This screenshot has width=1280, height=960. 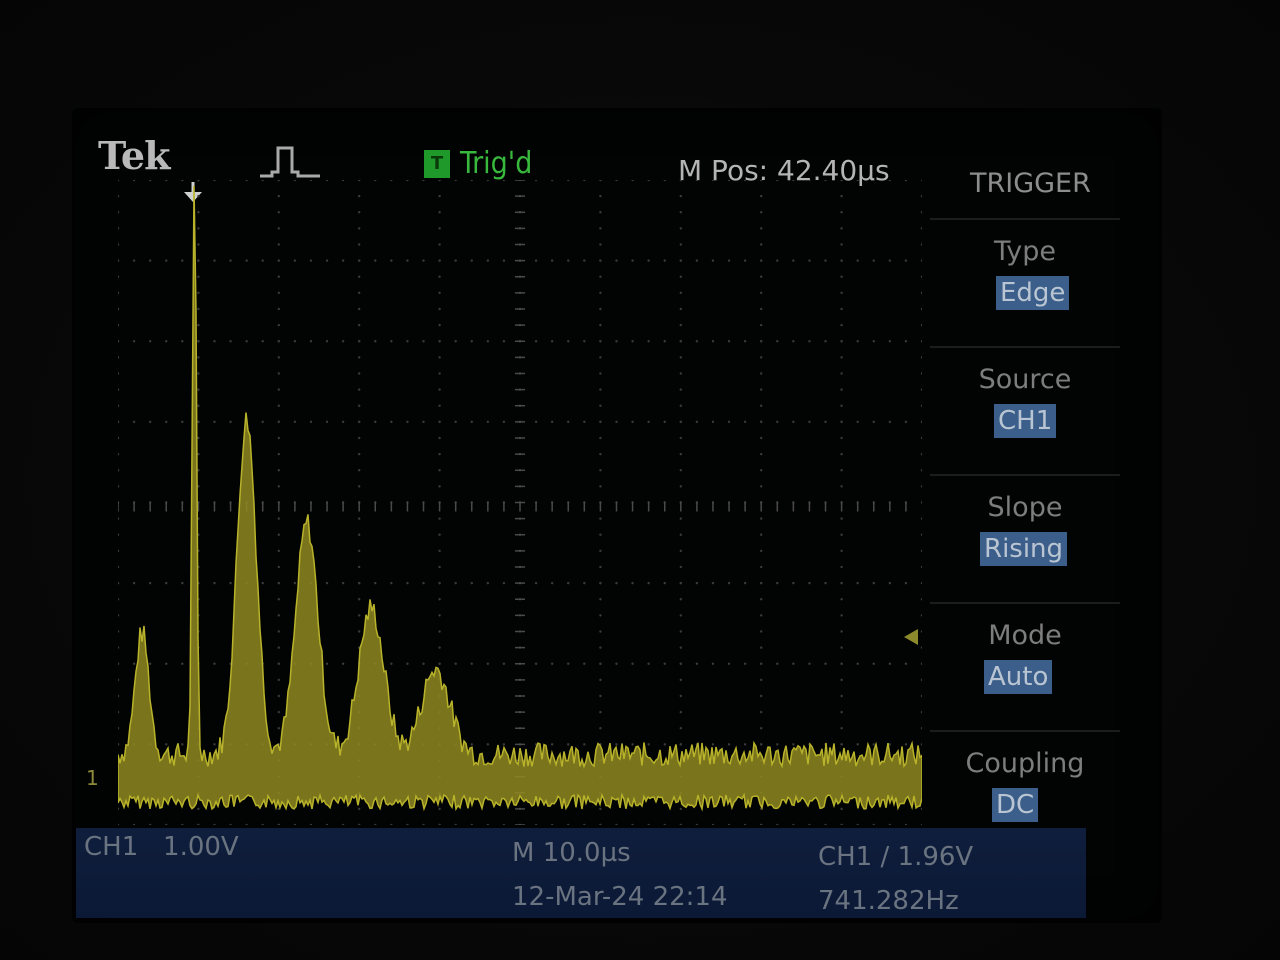 What do you see at coordinates (1025, 407) in the screenshot?
I see `menu-item-source: Source CH1` at bounding box center [1025, 407].